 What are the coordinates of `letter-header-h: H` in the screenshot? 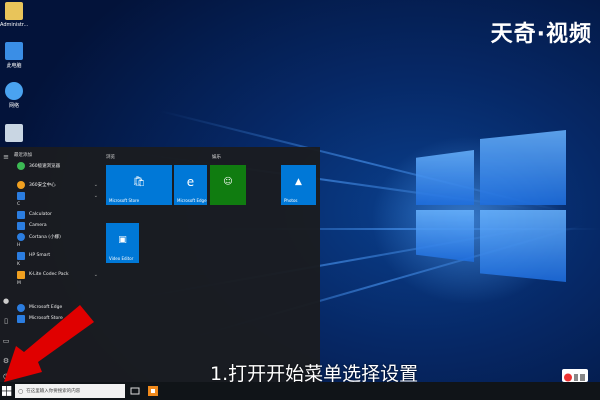 It's located at (58, 246).